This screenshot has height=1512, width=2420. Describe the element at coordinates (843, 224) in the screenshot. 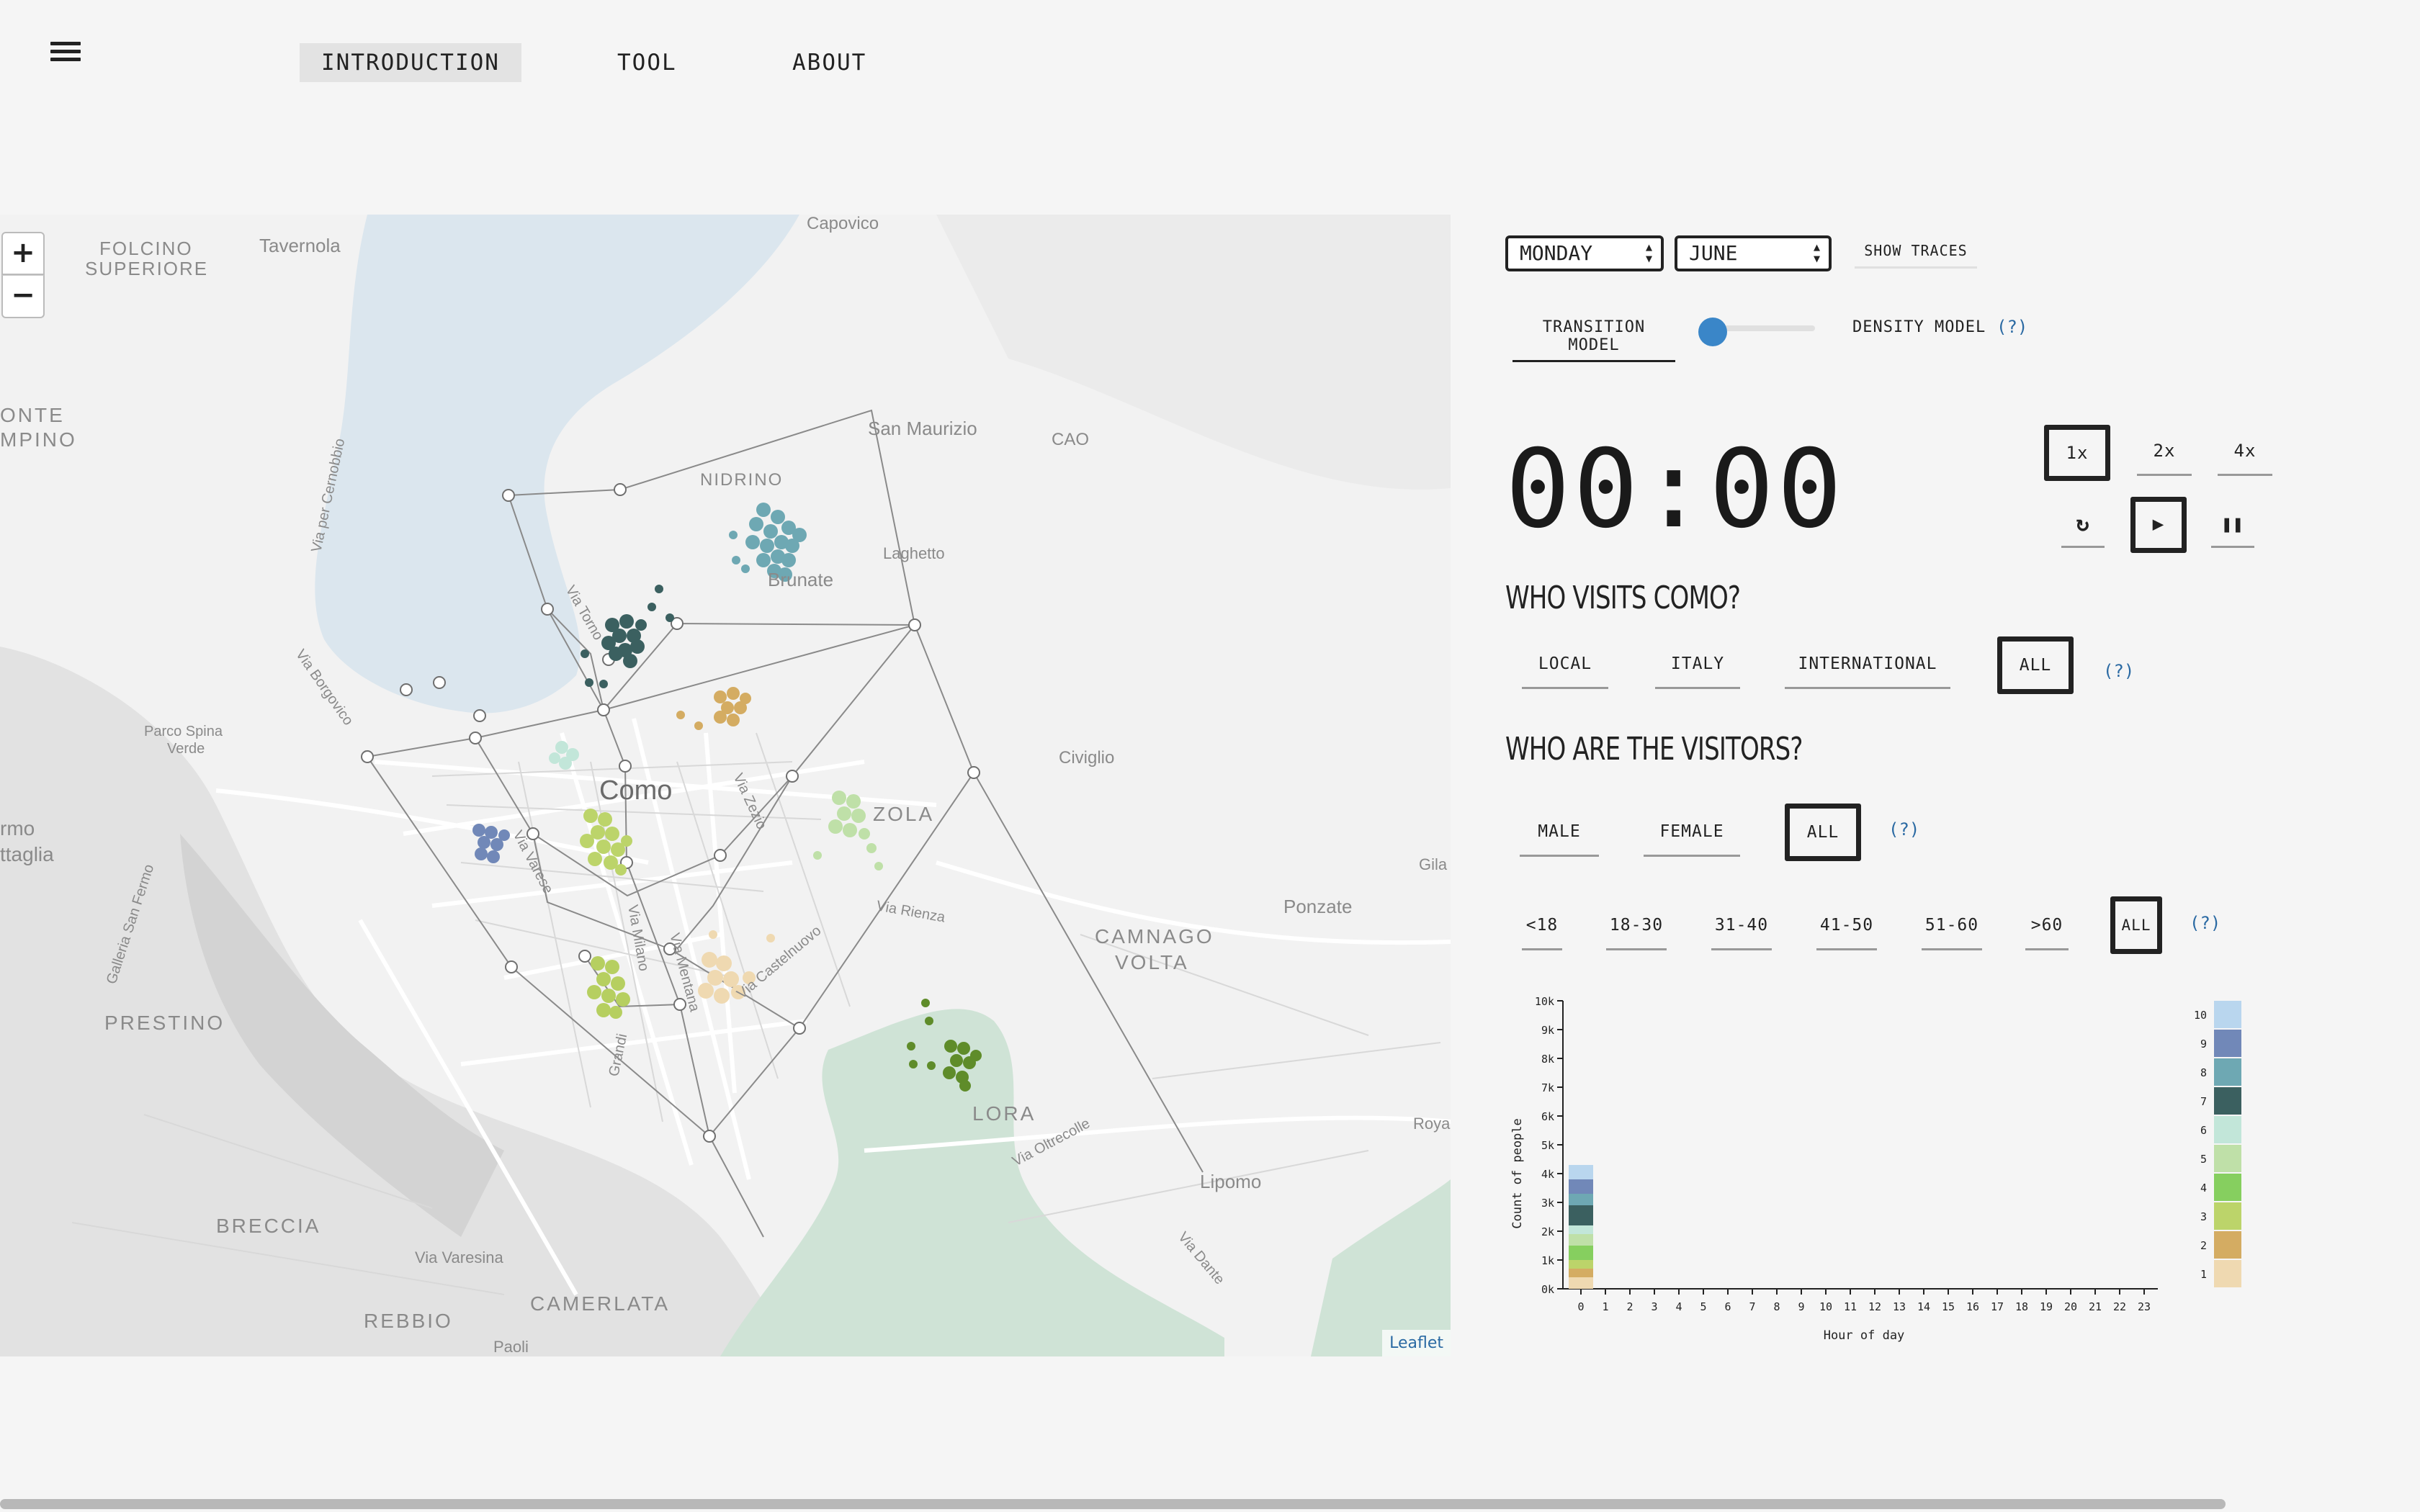

I see `label-capovico: Capovico` at that location.